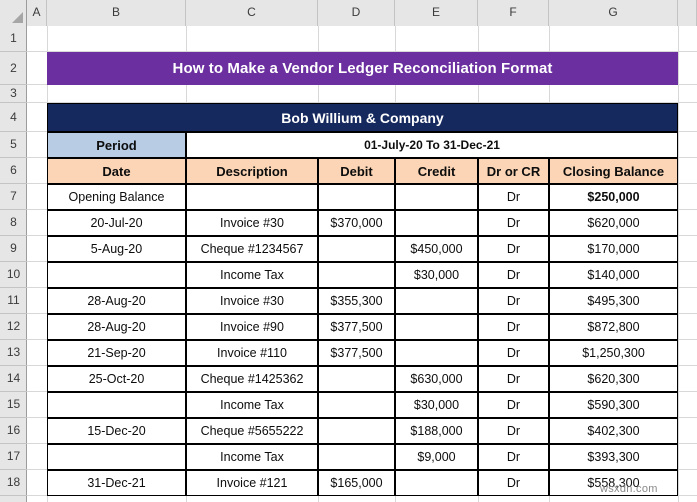 The height and width of the screenshot is (502, 697). What do you see at coordinates (13, 13) in the screenshot?
I see `select-all-corner` at bounding box center [13, 13].